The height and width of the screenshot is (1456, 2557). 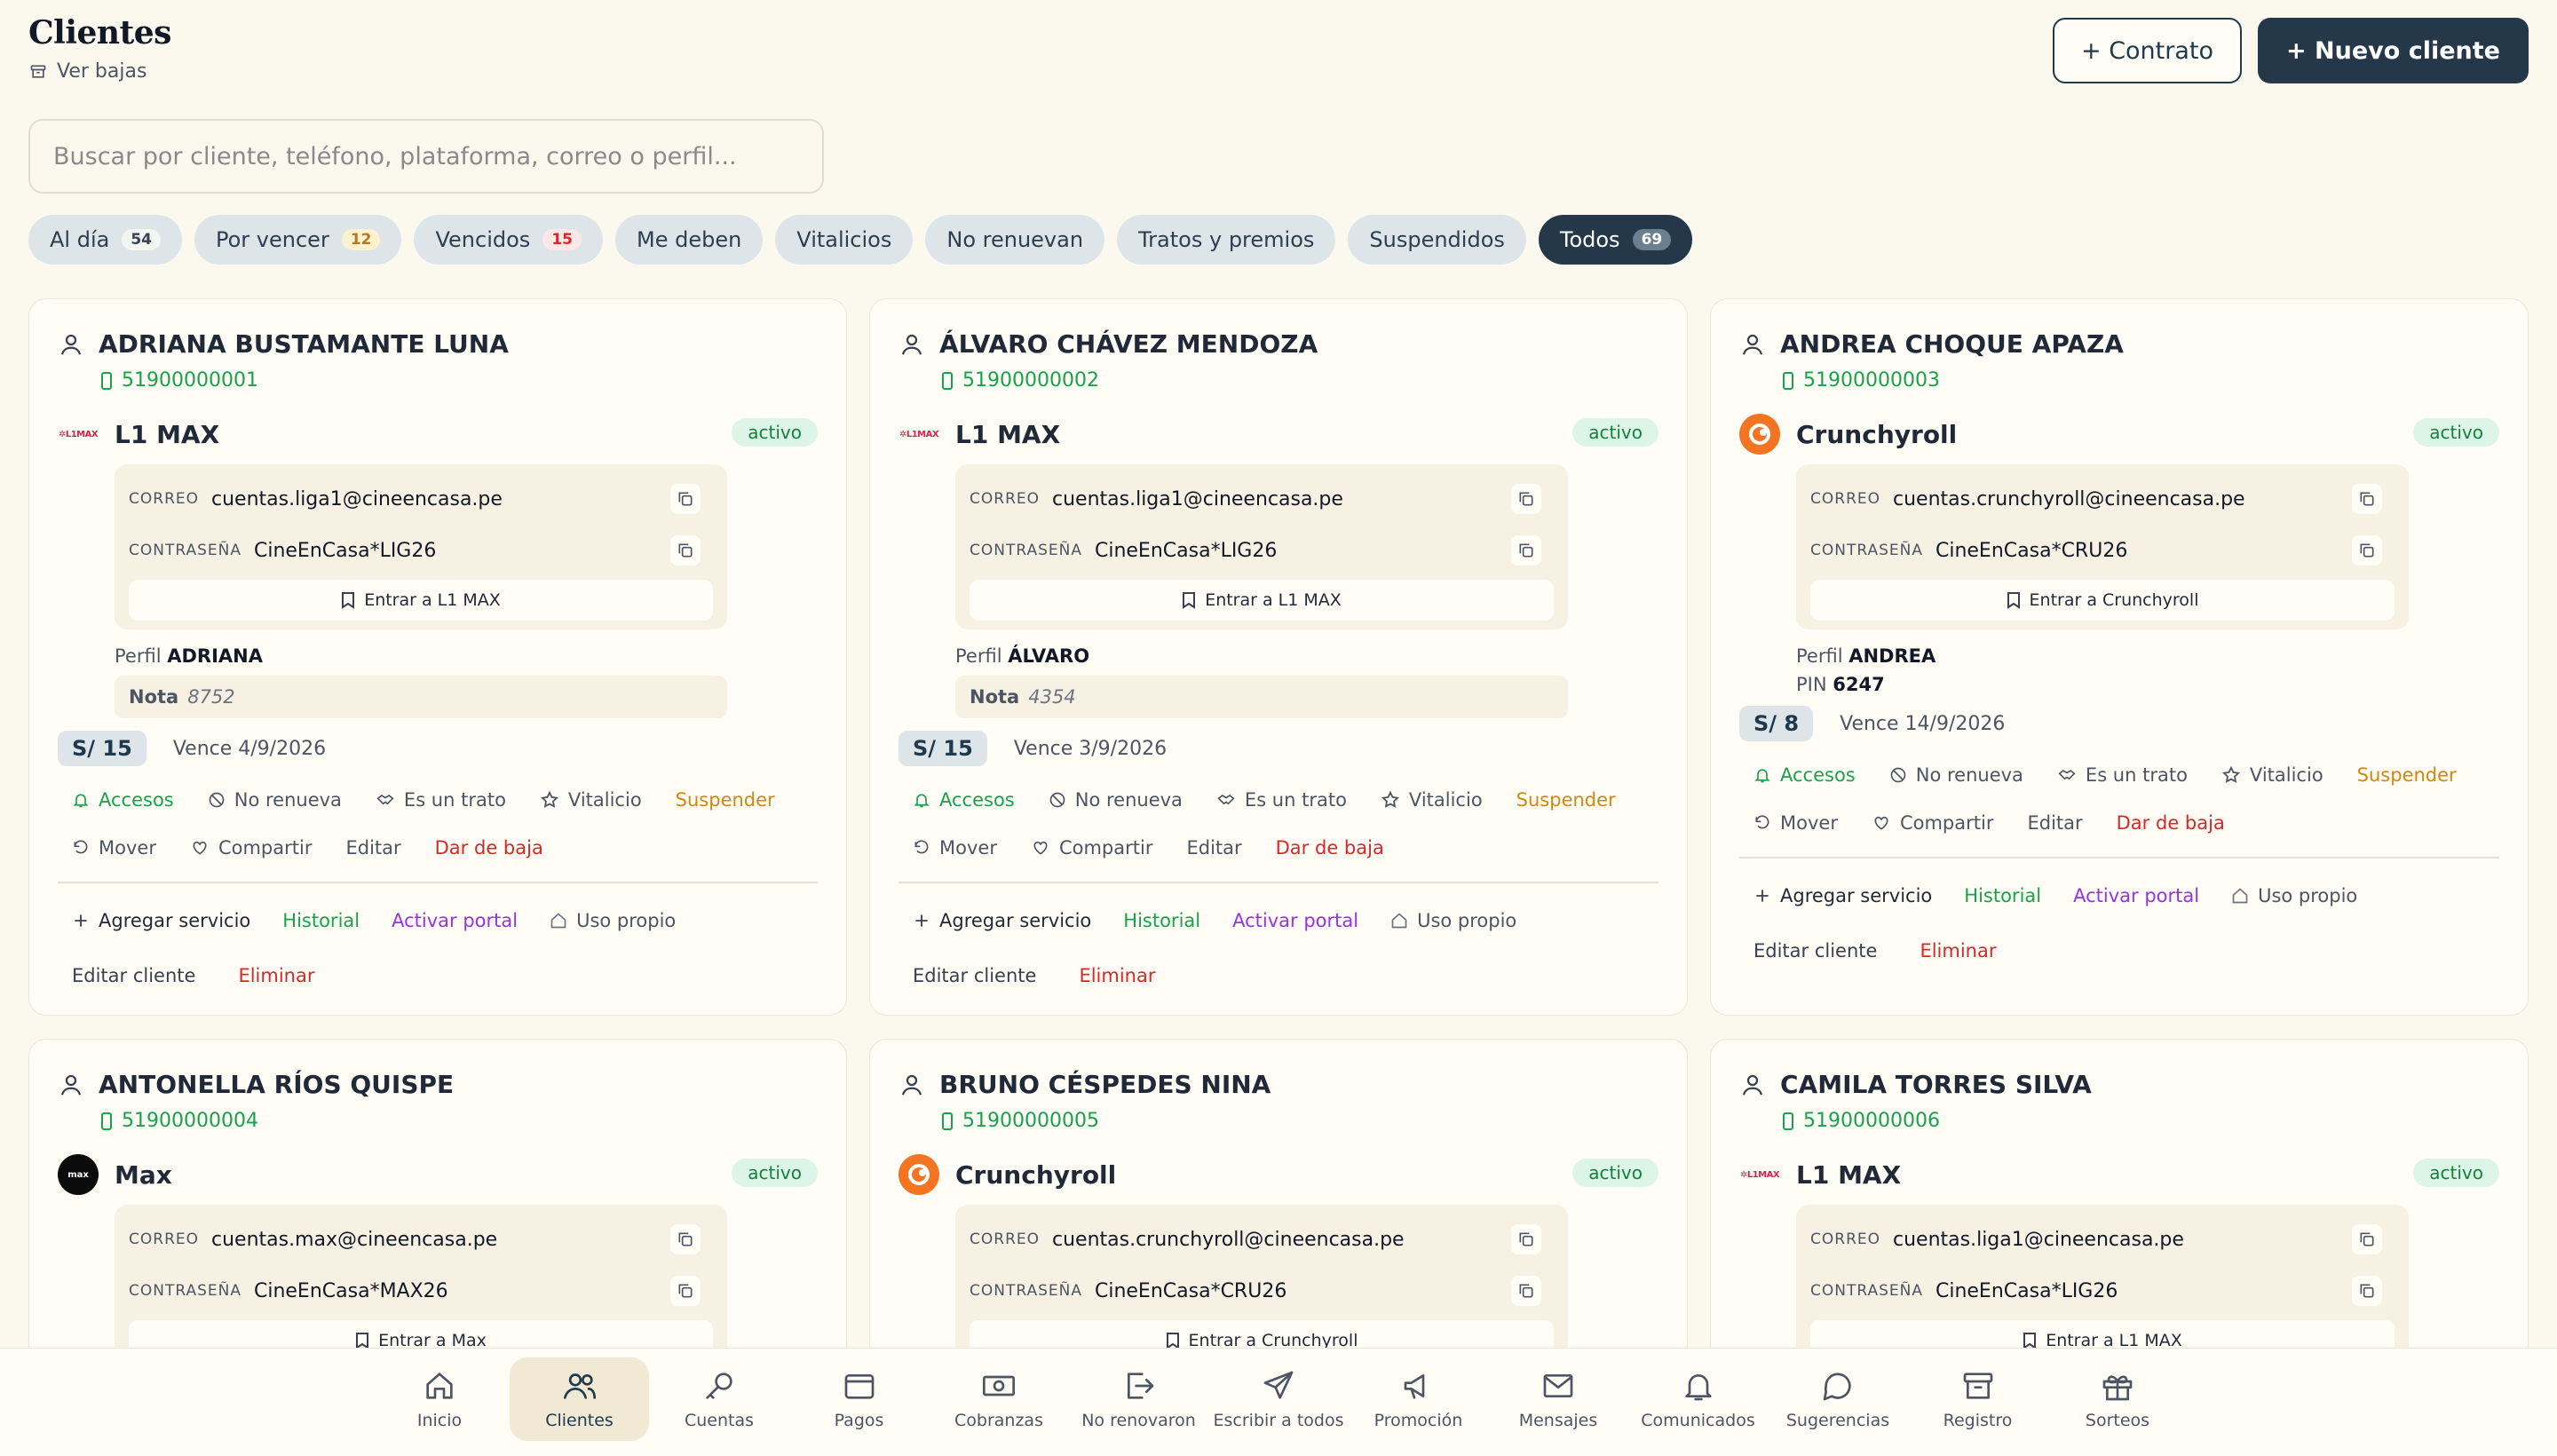 What do you see at coordinates (2102, 499) in the screenshot?
I see `email-row: CORREO cuentas.crunchyroll@cineencasa.pe` at bounding box center [2102, 499].